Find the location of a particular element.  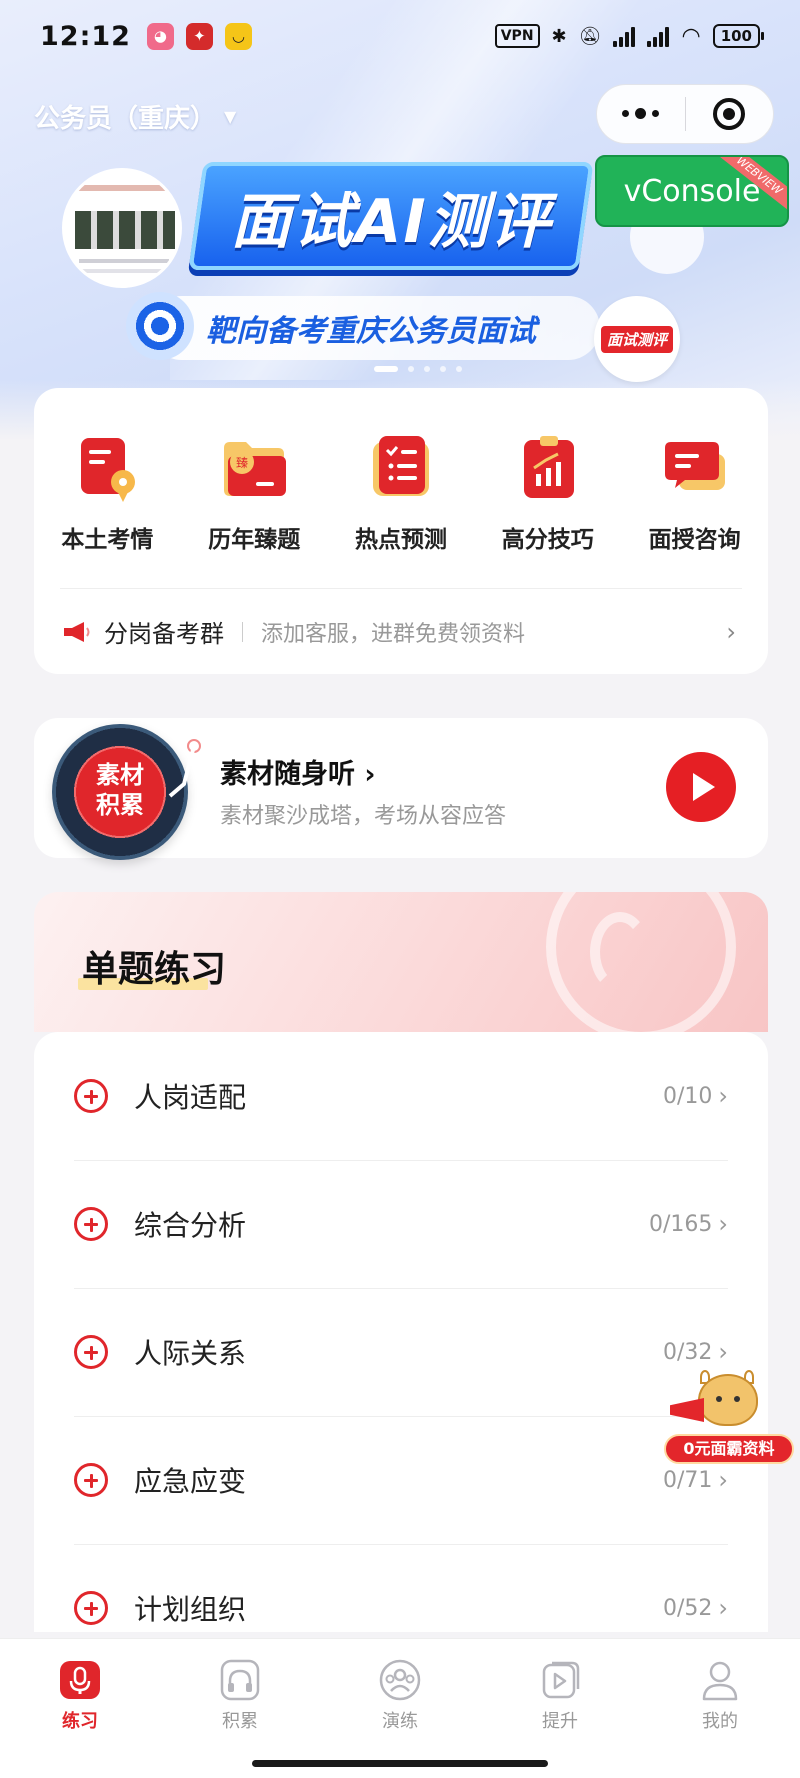

entry-past-papers: 臻 历年臻题 is located at coordinates (254, 493).